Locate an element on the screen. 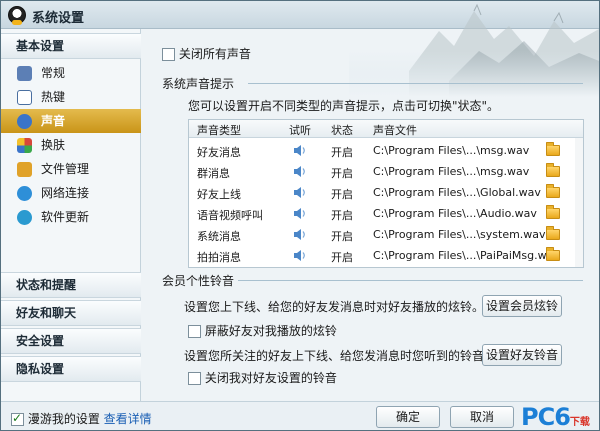 The image size is (600, 431). set-member-ringtone-button: 设置会员炫铃 is located at coordinates (522, 306).